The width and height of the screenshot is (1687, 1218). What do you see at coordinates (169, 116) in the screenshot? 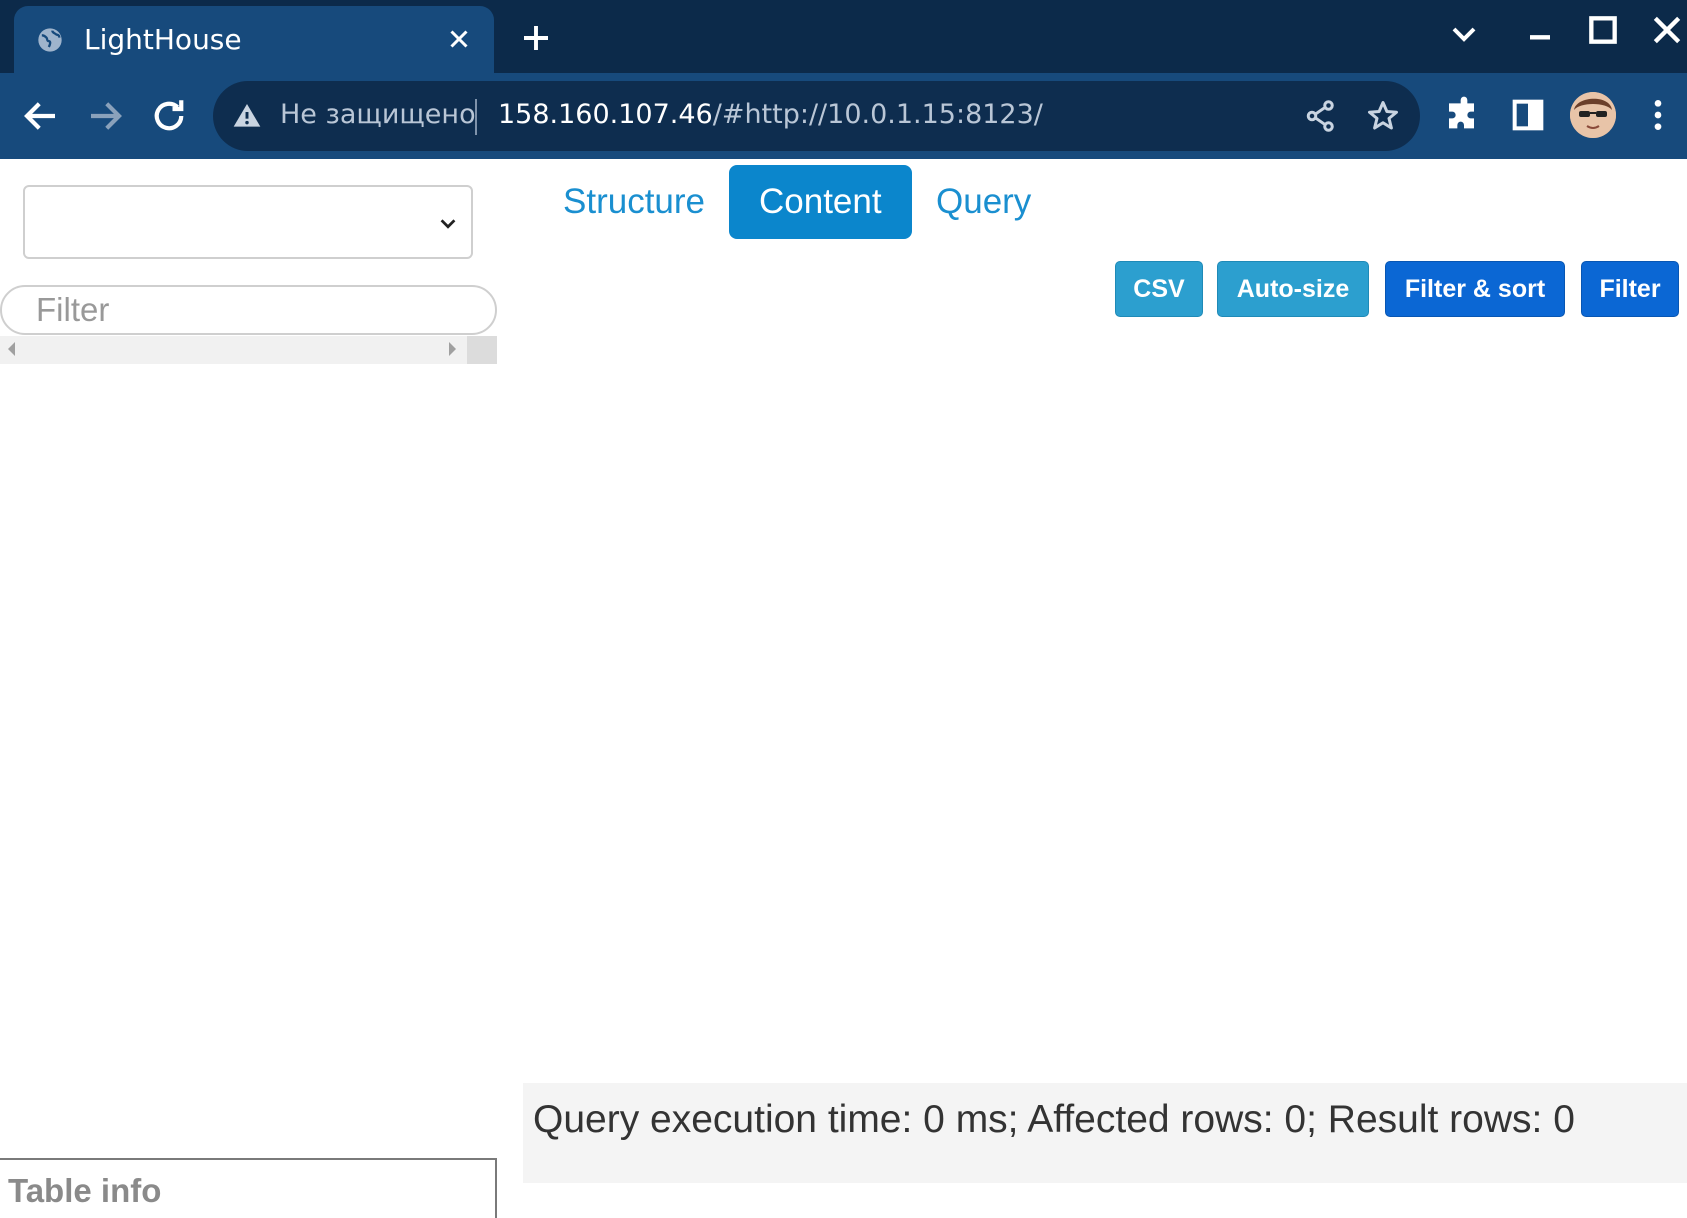
I see `reload-icon` at bounding box center [169, 116].